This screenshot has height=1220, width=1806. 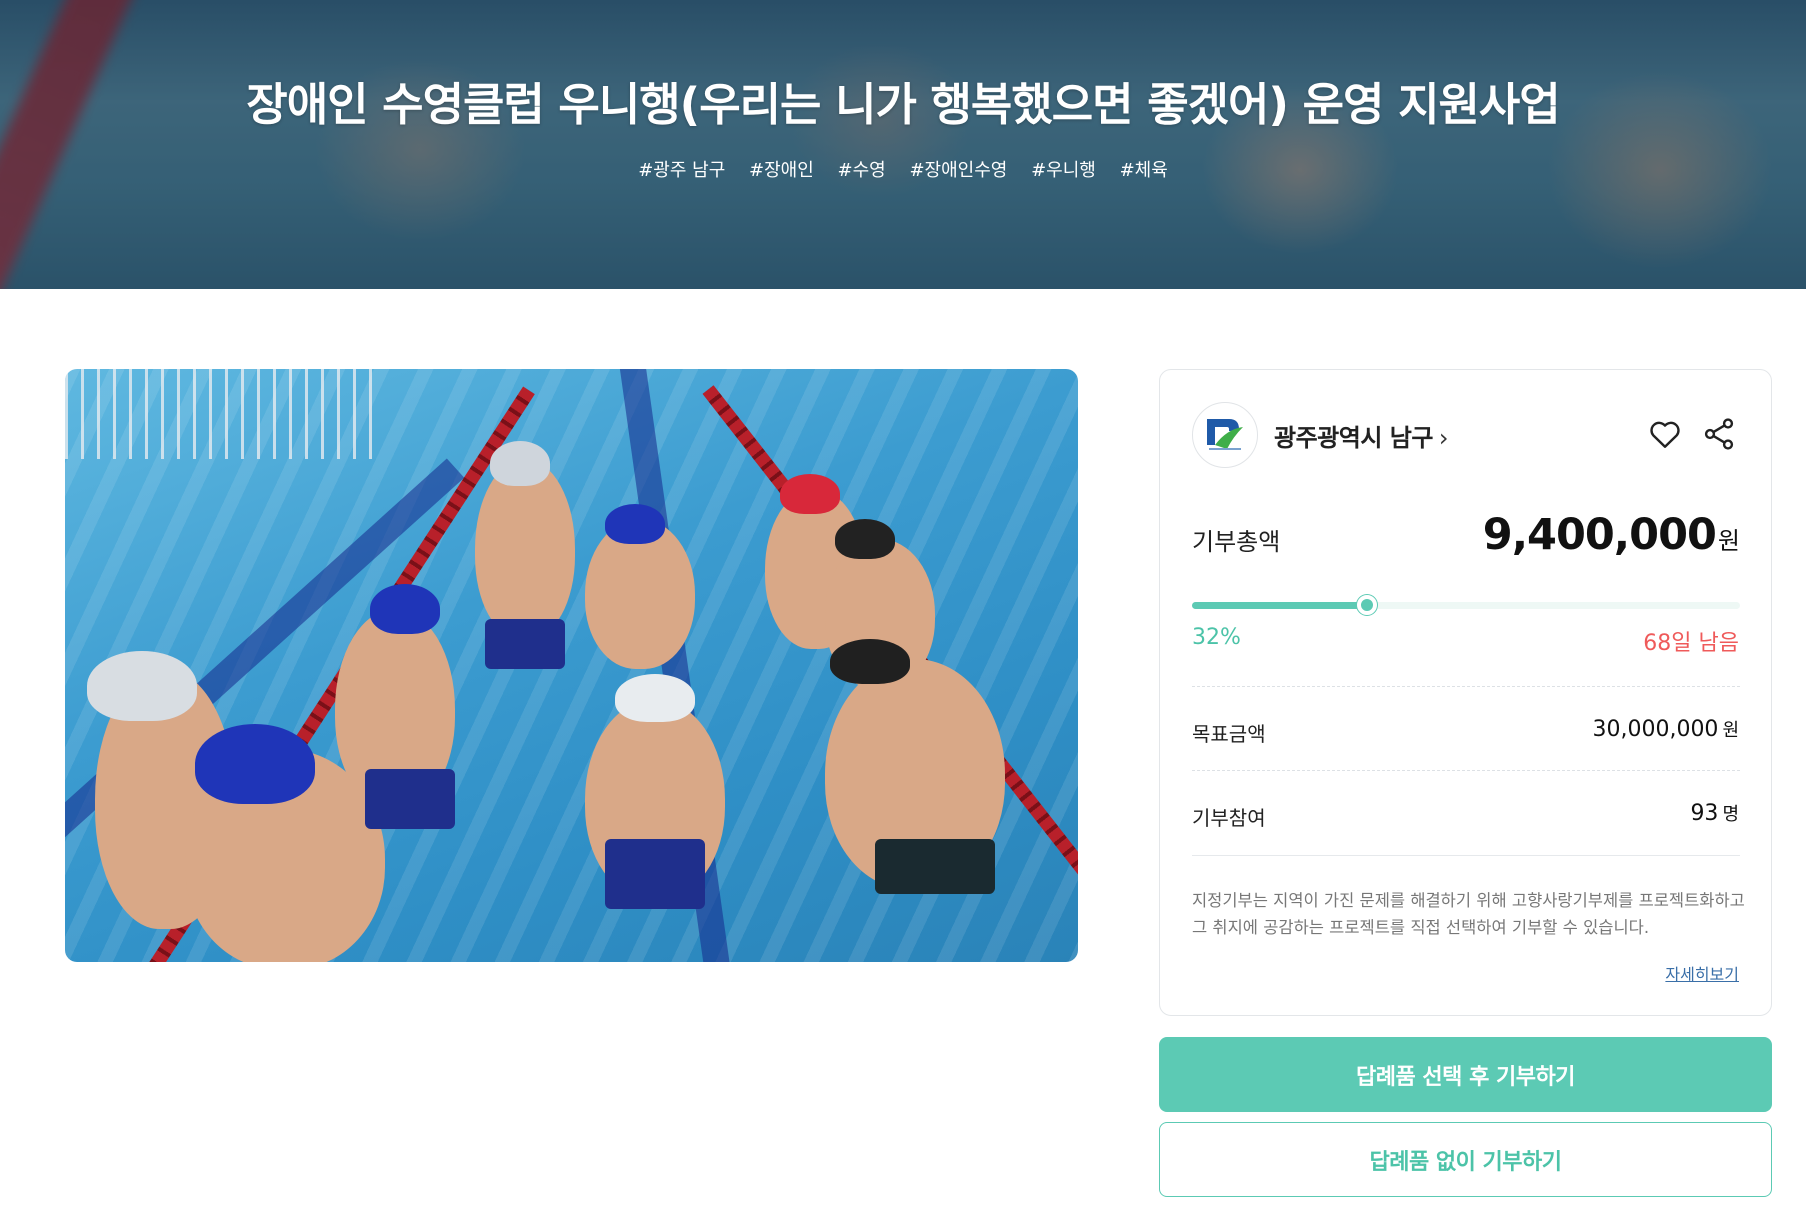 What do you see at coordinates (1691, 643) in the screenshot?
I see `days-remaining: 68일 남음` at bounding box center [1691, 643].